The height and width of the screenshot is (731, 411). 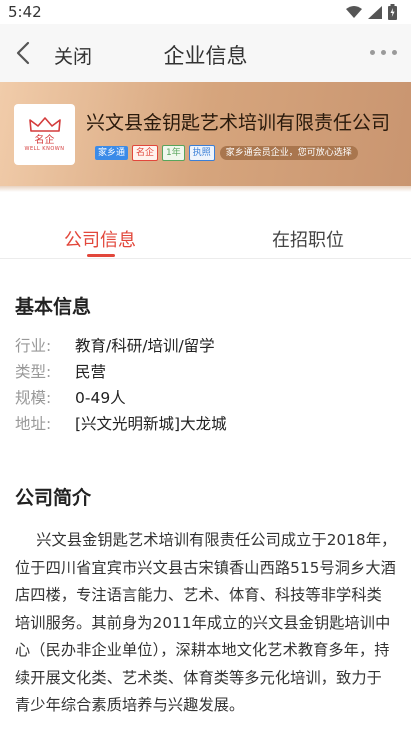 I want to click on info-value: 民营, so click(x=91, y=372).